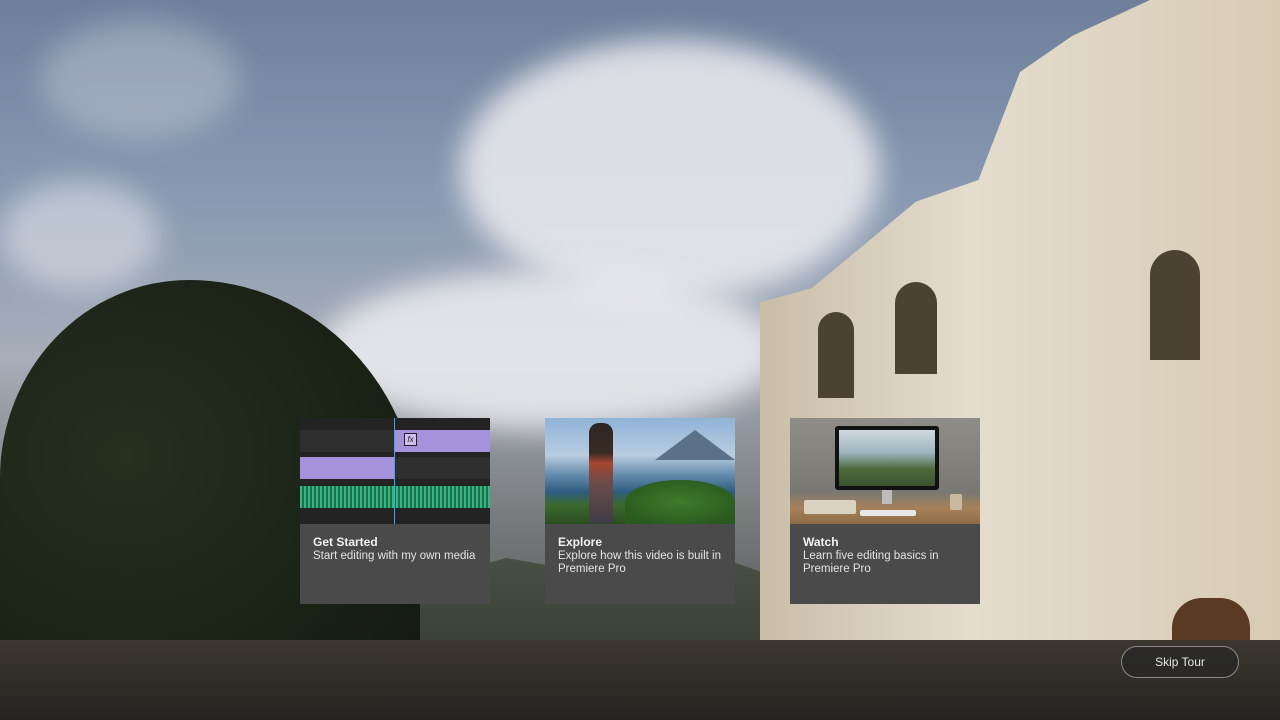  I want to click on lake-landscape-thumbnail, so click(640, 471).